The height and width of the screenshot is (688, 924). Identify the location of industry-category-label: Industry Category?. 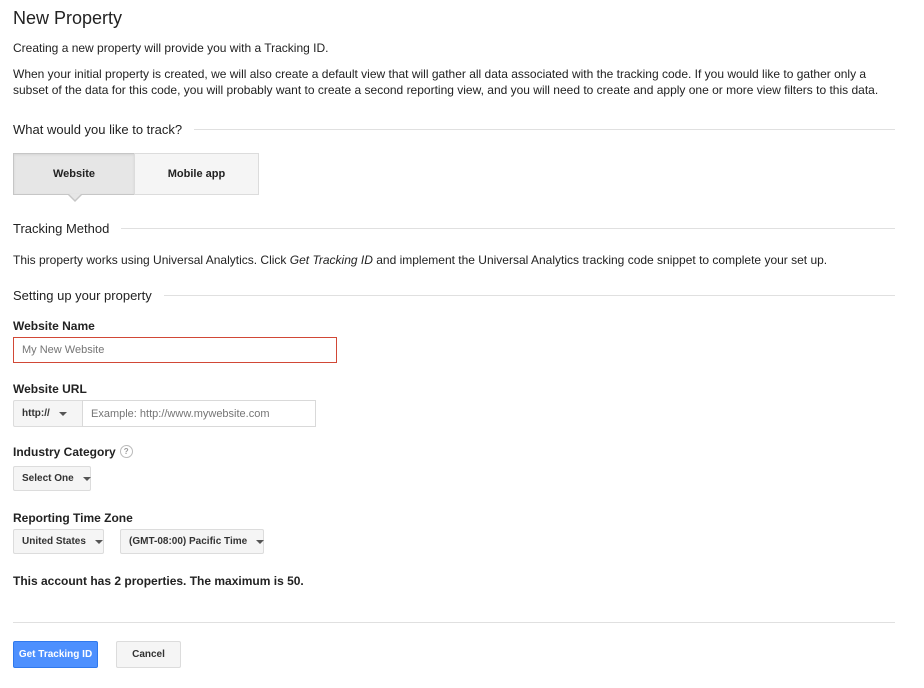
(73, 452).